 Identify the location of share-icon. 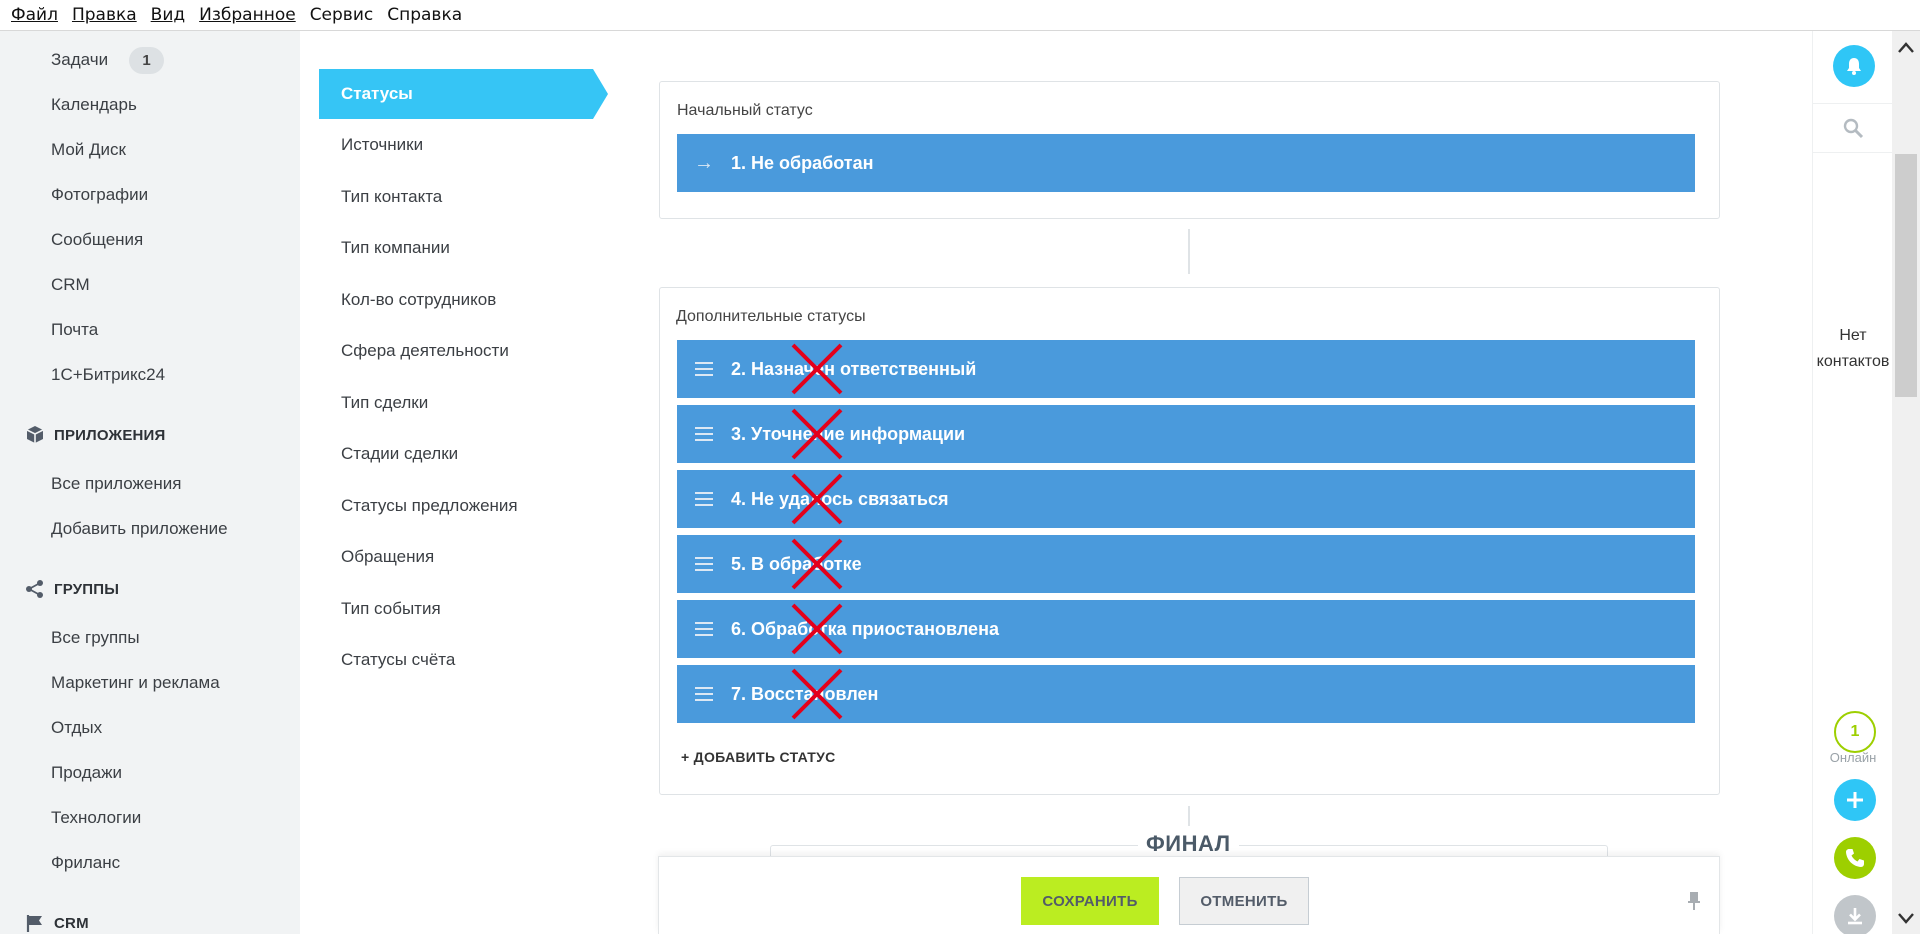
(34, 589).